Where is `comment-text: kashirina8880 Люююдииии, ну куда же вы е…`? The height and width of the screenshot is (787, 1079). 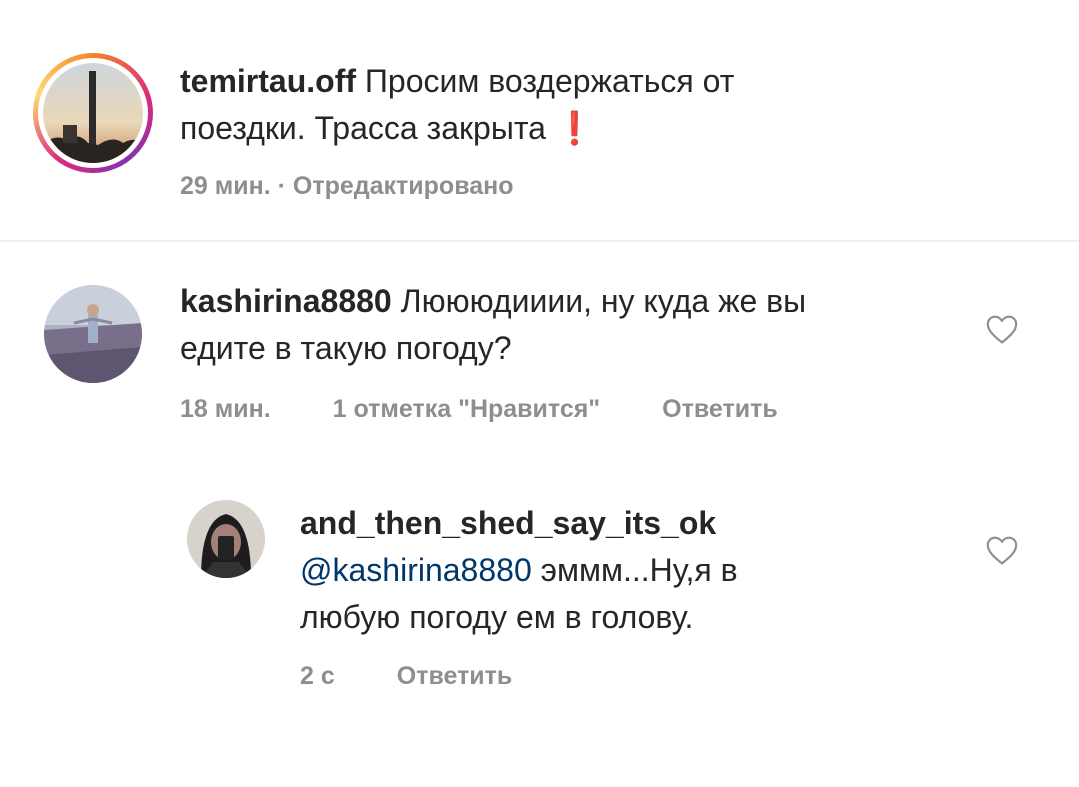 comment-text: kashirina8880 Люююдииии, ну куда же вы е… is located at coordinates (493, 325).